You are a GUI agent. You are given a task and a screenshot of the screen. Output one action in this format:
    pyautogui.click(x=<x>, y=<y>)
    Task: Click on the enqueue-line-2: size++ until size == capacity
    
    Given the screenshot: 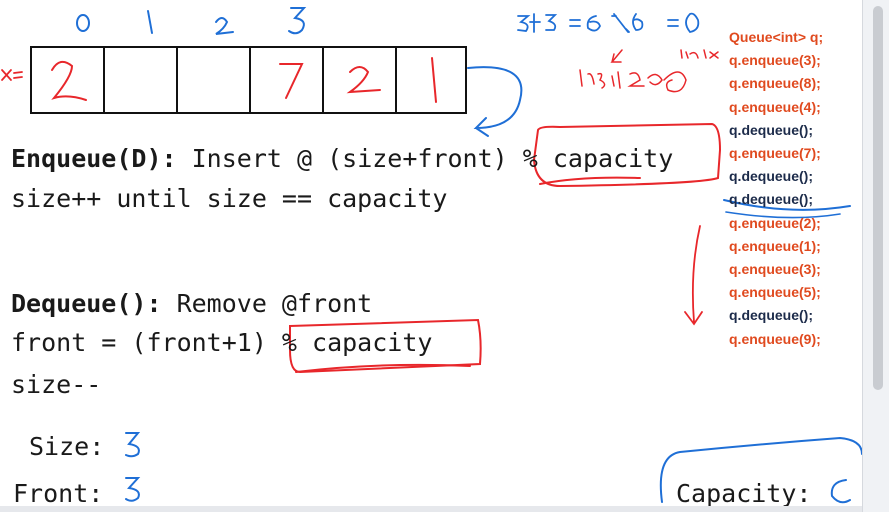 What is the action you would take?
    pyautogui.click(x=229, y=198)
    